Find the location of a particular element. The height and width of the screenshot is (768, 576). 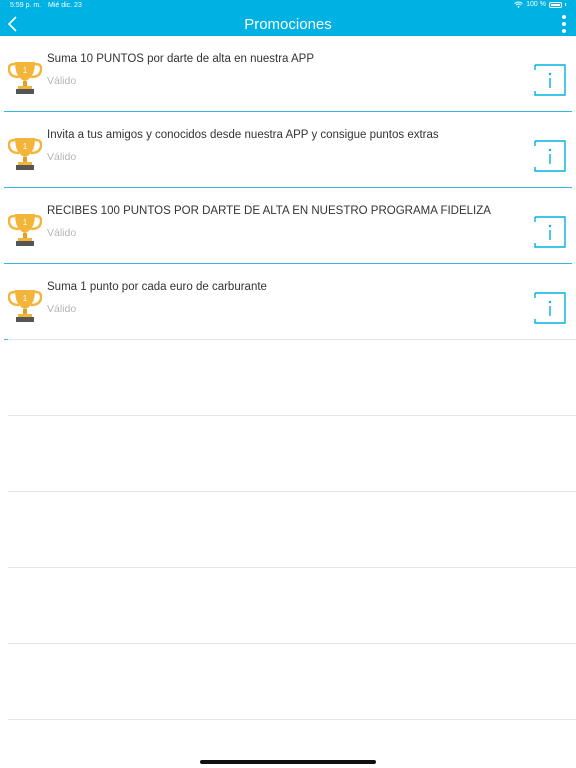

status-date: Mié dic. 23 is located at coordinates (65, 5).